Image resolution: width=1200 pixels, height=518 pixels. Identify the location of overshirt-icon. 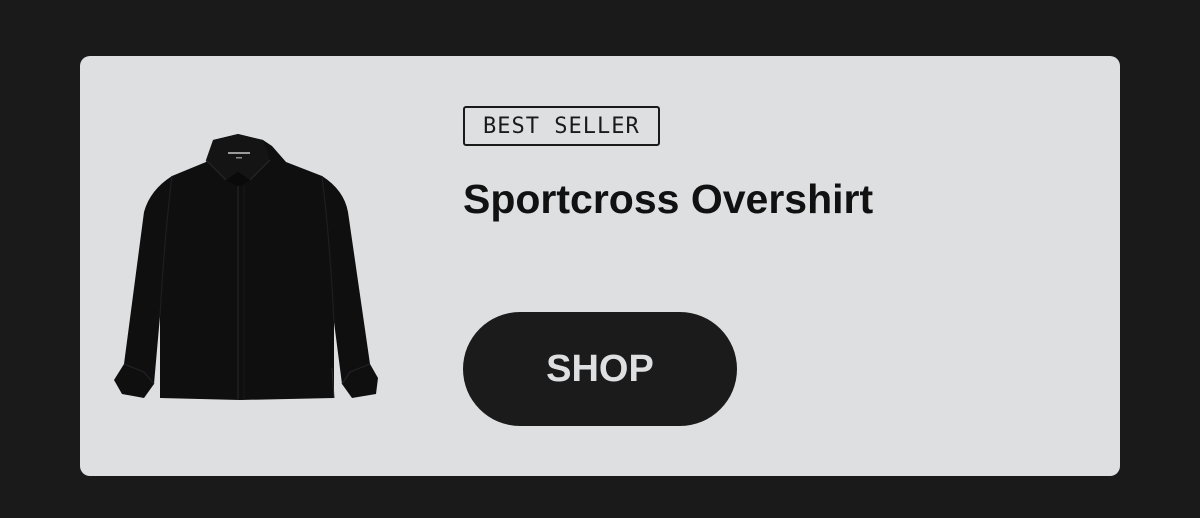
(246, 267).